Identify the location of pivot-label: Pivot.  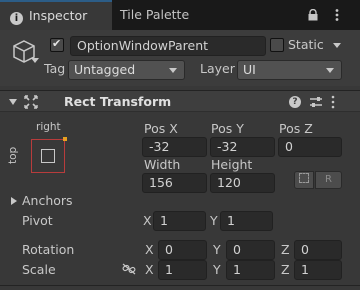
(37, 220).